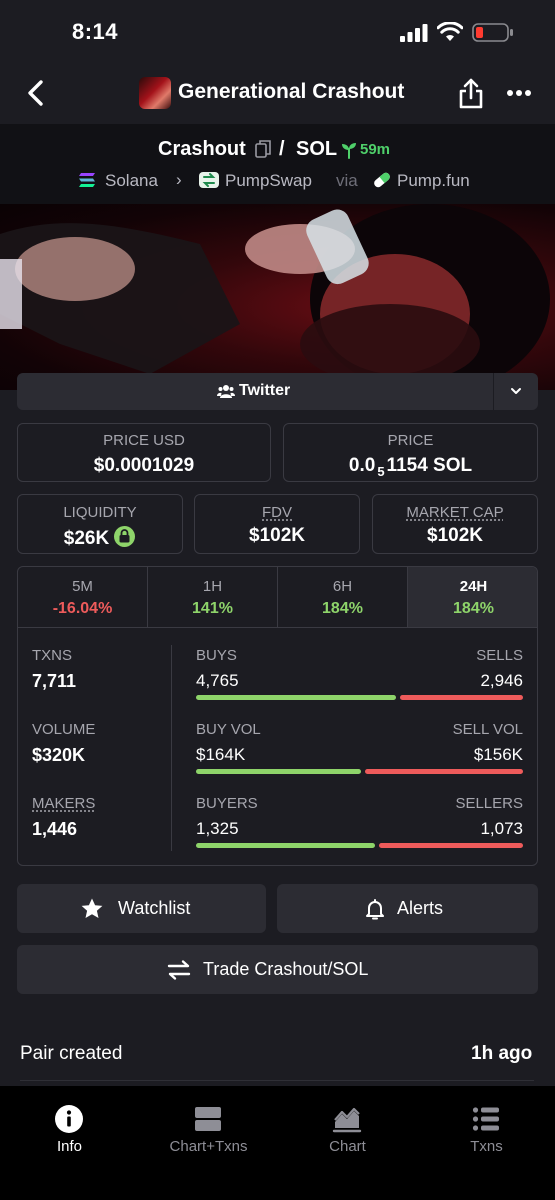 The width and height of the screenshot is (555, 1200). I want to click on volume-value: $320K, so click(59, 755).